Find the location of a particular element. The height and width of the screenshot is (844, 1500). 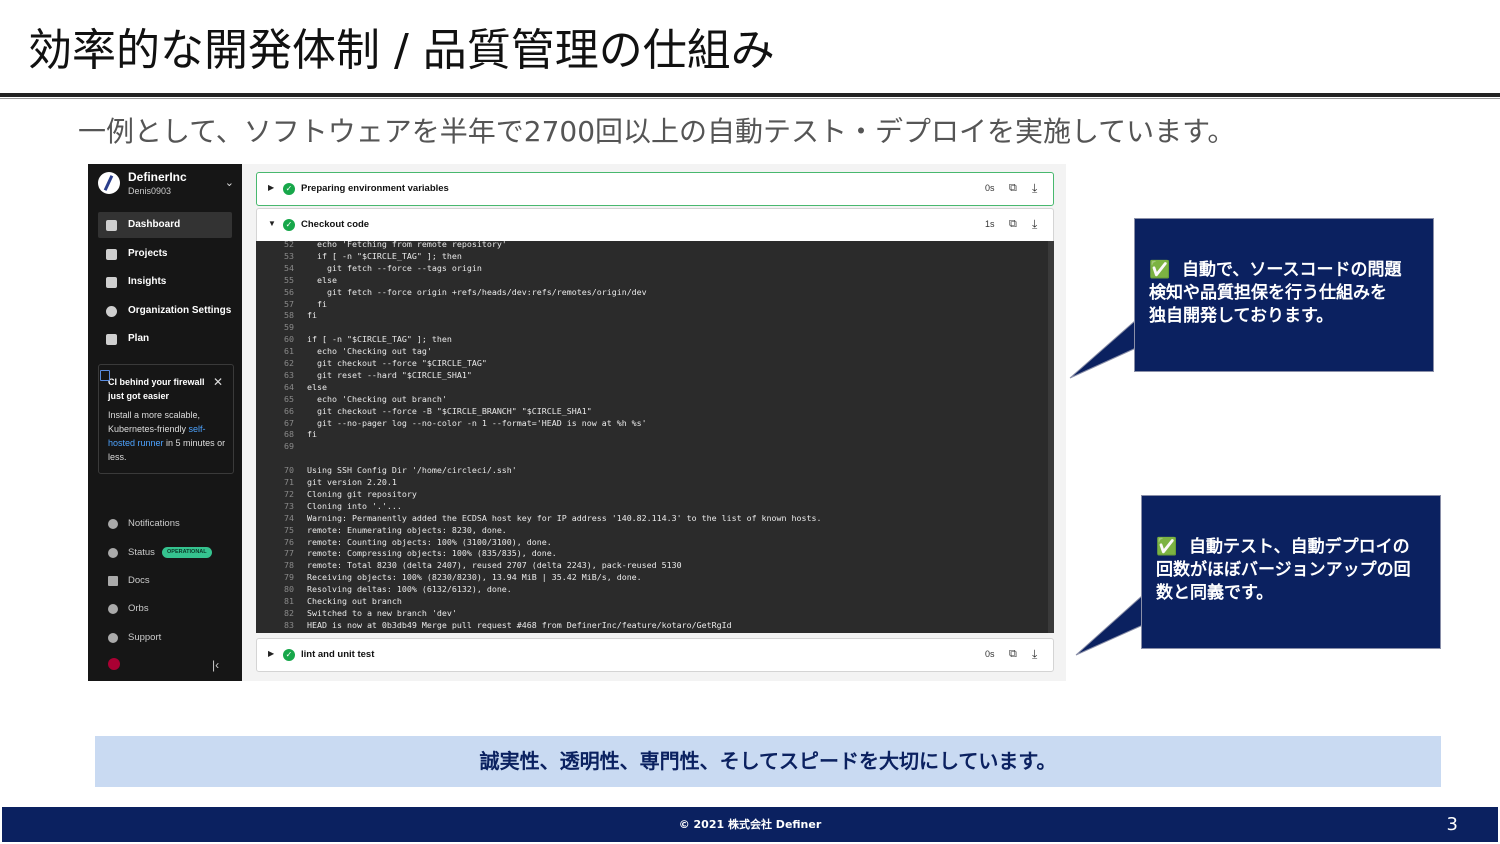

log-line: 59 is located at coordinates (655, 327).